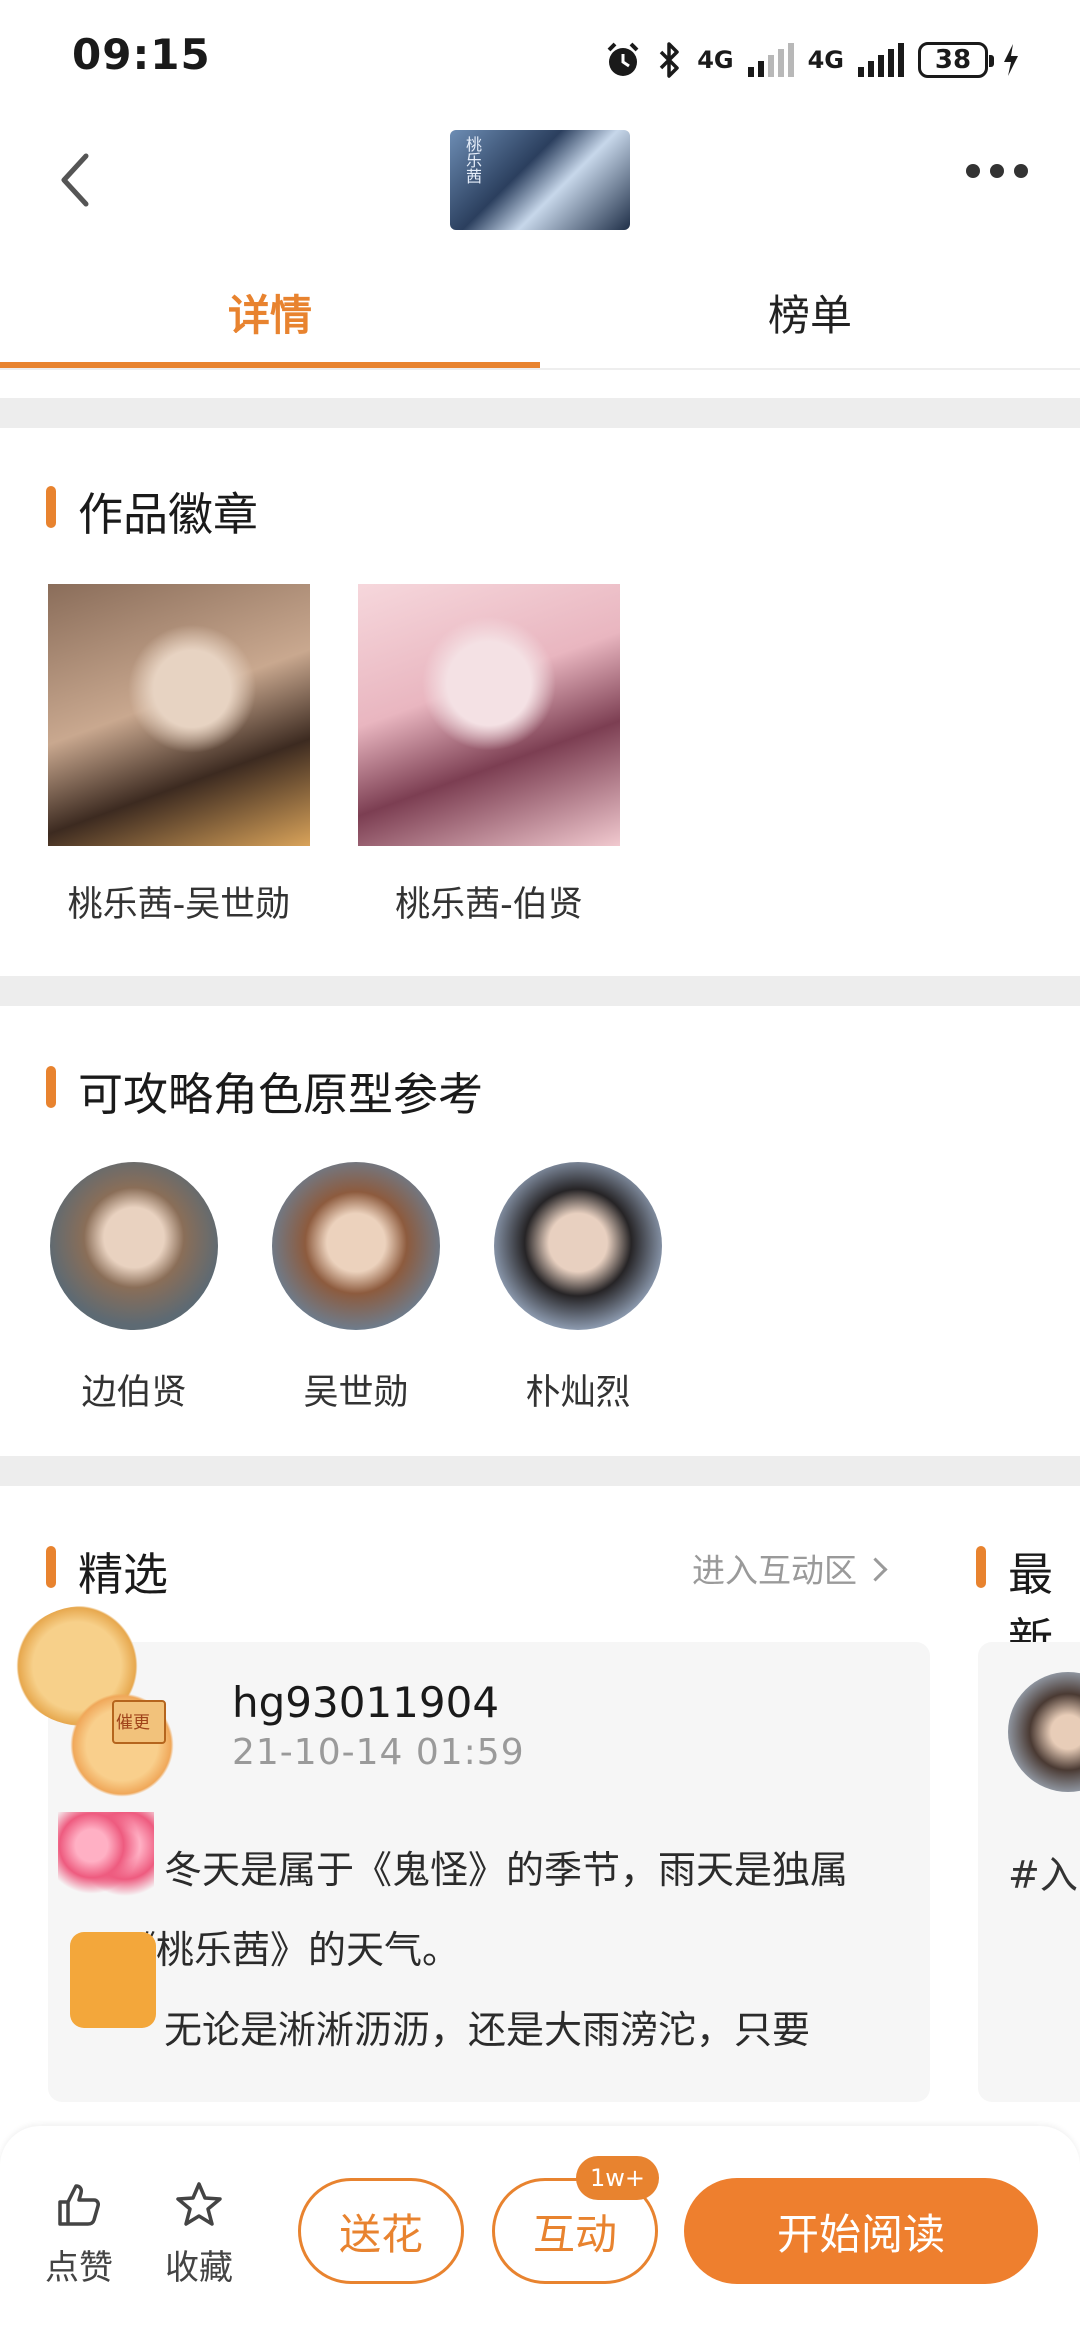 The width and height of the screenshot is (1080, 2340). What do you see at coordinates (281, 1094) in the screenshot?
I see `characters-section-title: 可攻略角色原型参考` at bounding box center [281, 1094].